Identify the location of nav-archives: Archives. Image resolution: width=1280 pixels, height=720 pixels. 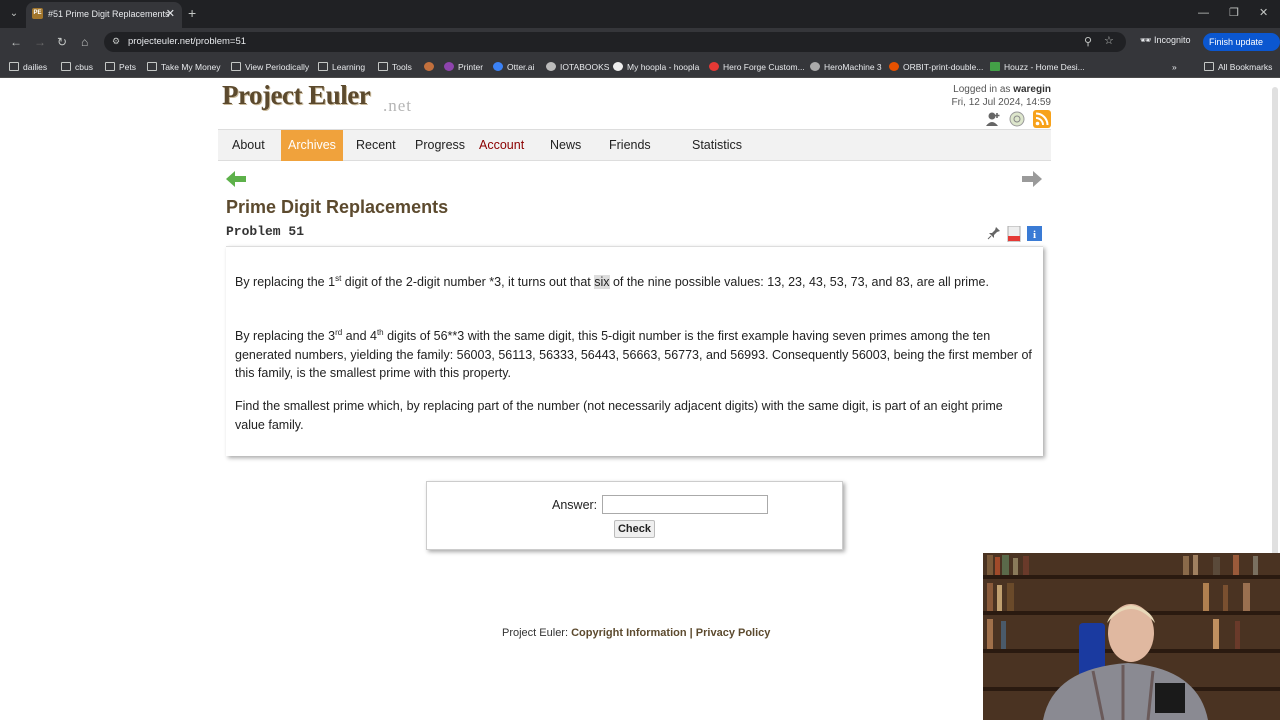
(312, 145).